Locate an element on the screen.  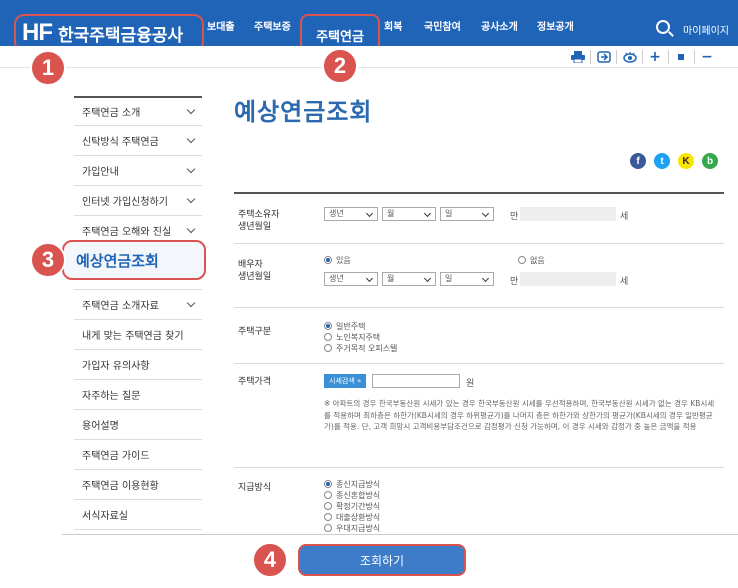
payment-method-label: 지급방식 is located at coordinates (255, 488).